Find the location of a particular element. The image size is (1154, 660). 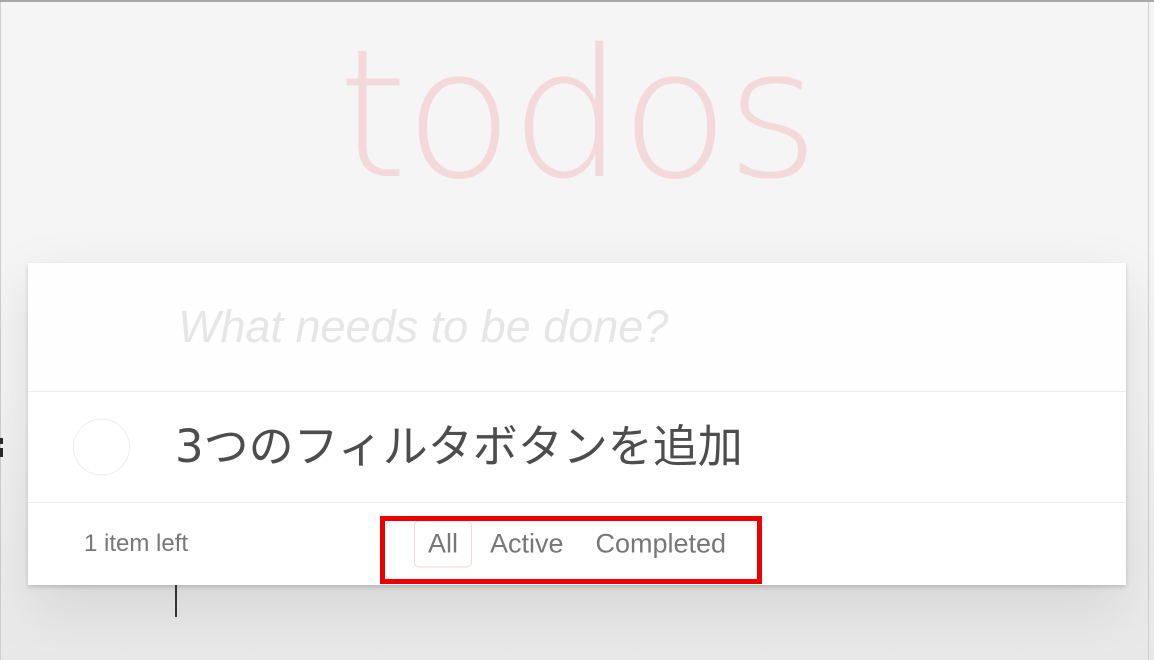

filter-link-completed: Completed is located at coordinates (660, 544).